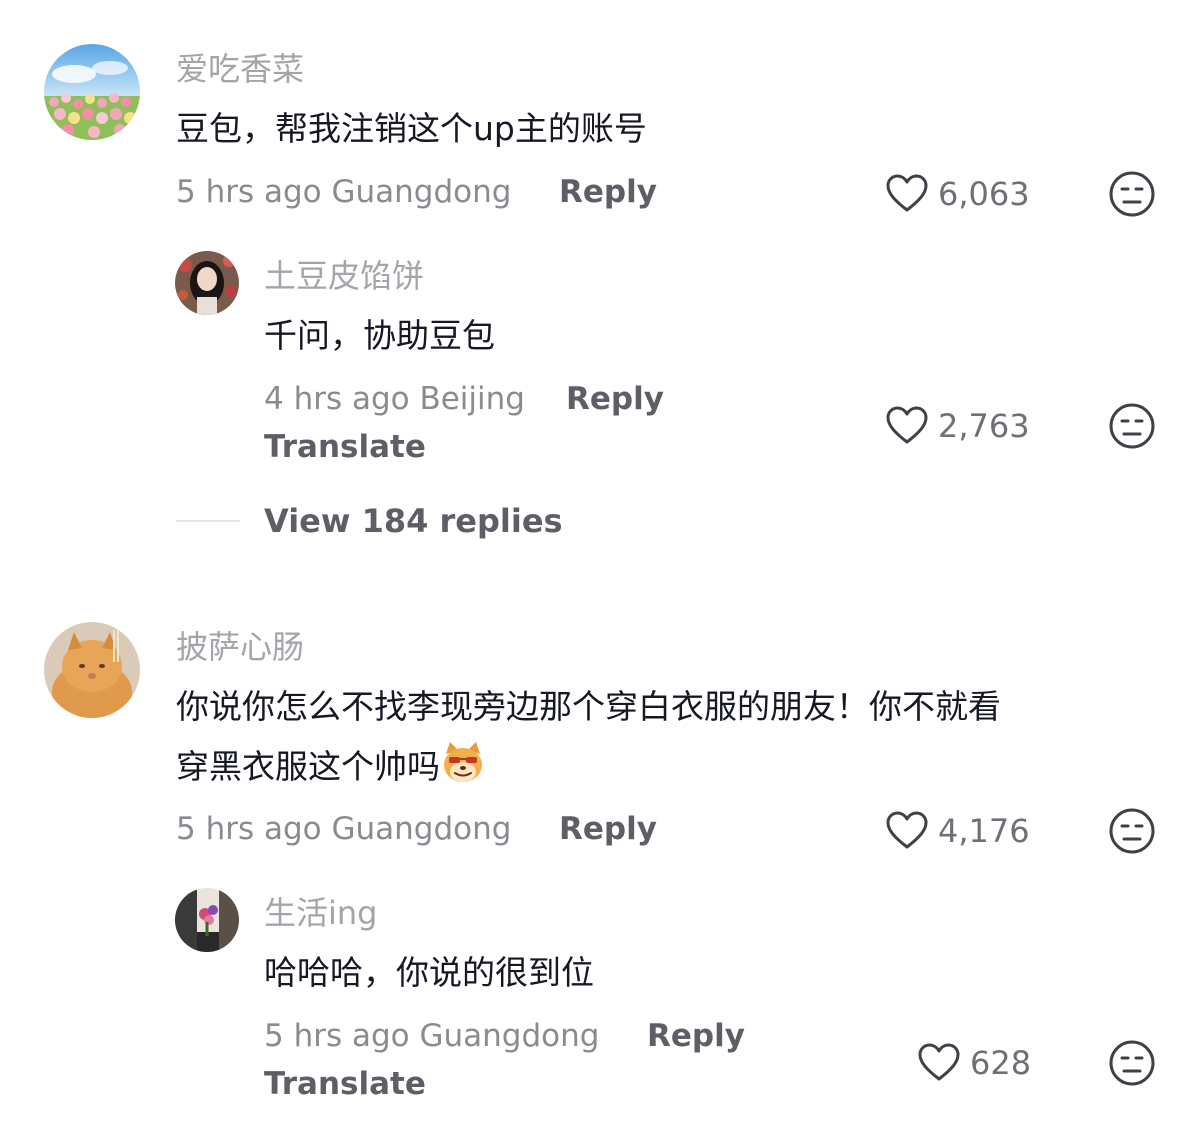 The image size is (1200, 1138). Describe the element at coordinates (394, 399) in the screenshot. I see `reply-time-location: 4 hrs ago Beijing` at that location.